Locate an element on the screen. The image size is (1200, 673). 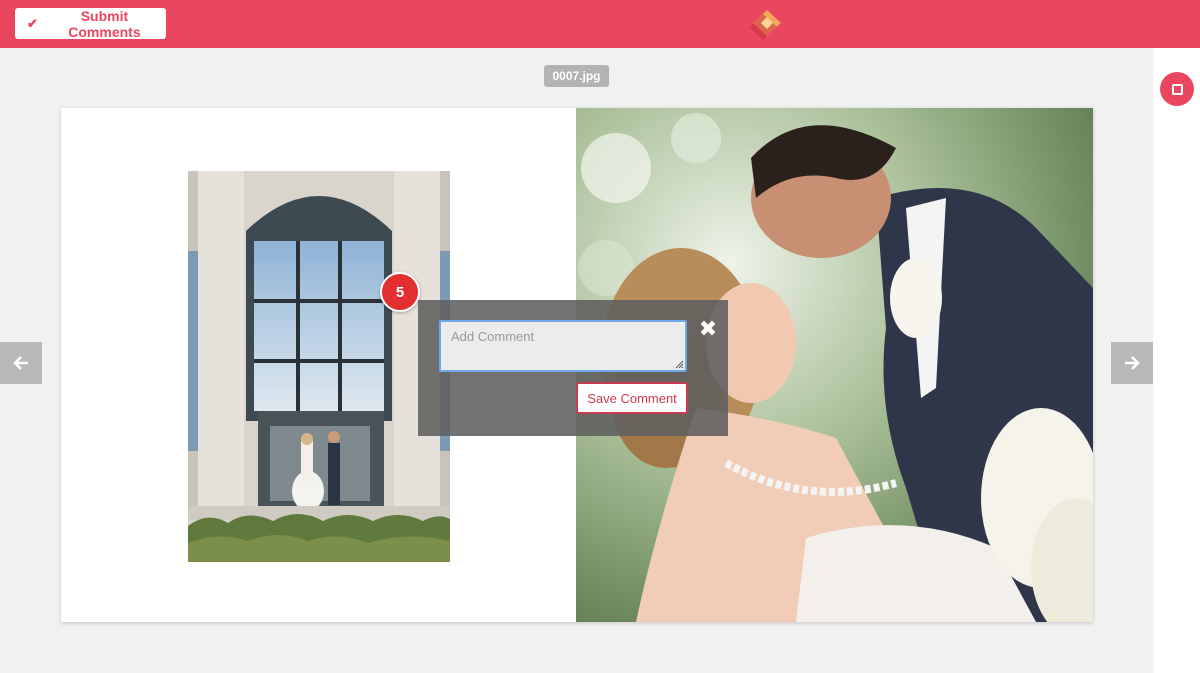
submit-comments-label: Submit Comments is located at coordinates (104, 23).